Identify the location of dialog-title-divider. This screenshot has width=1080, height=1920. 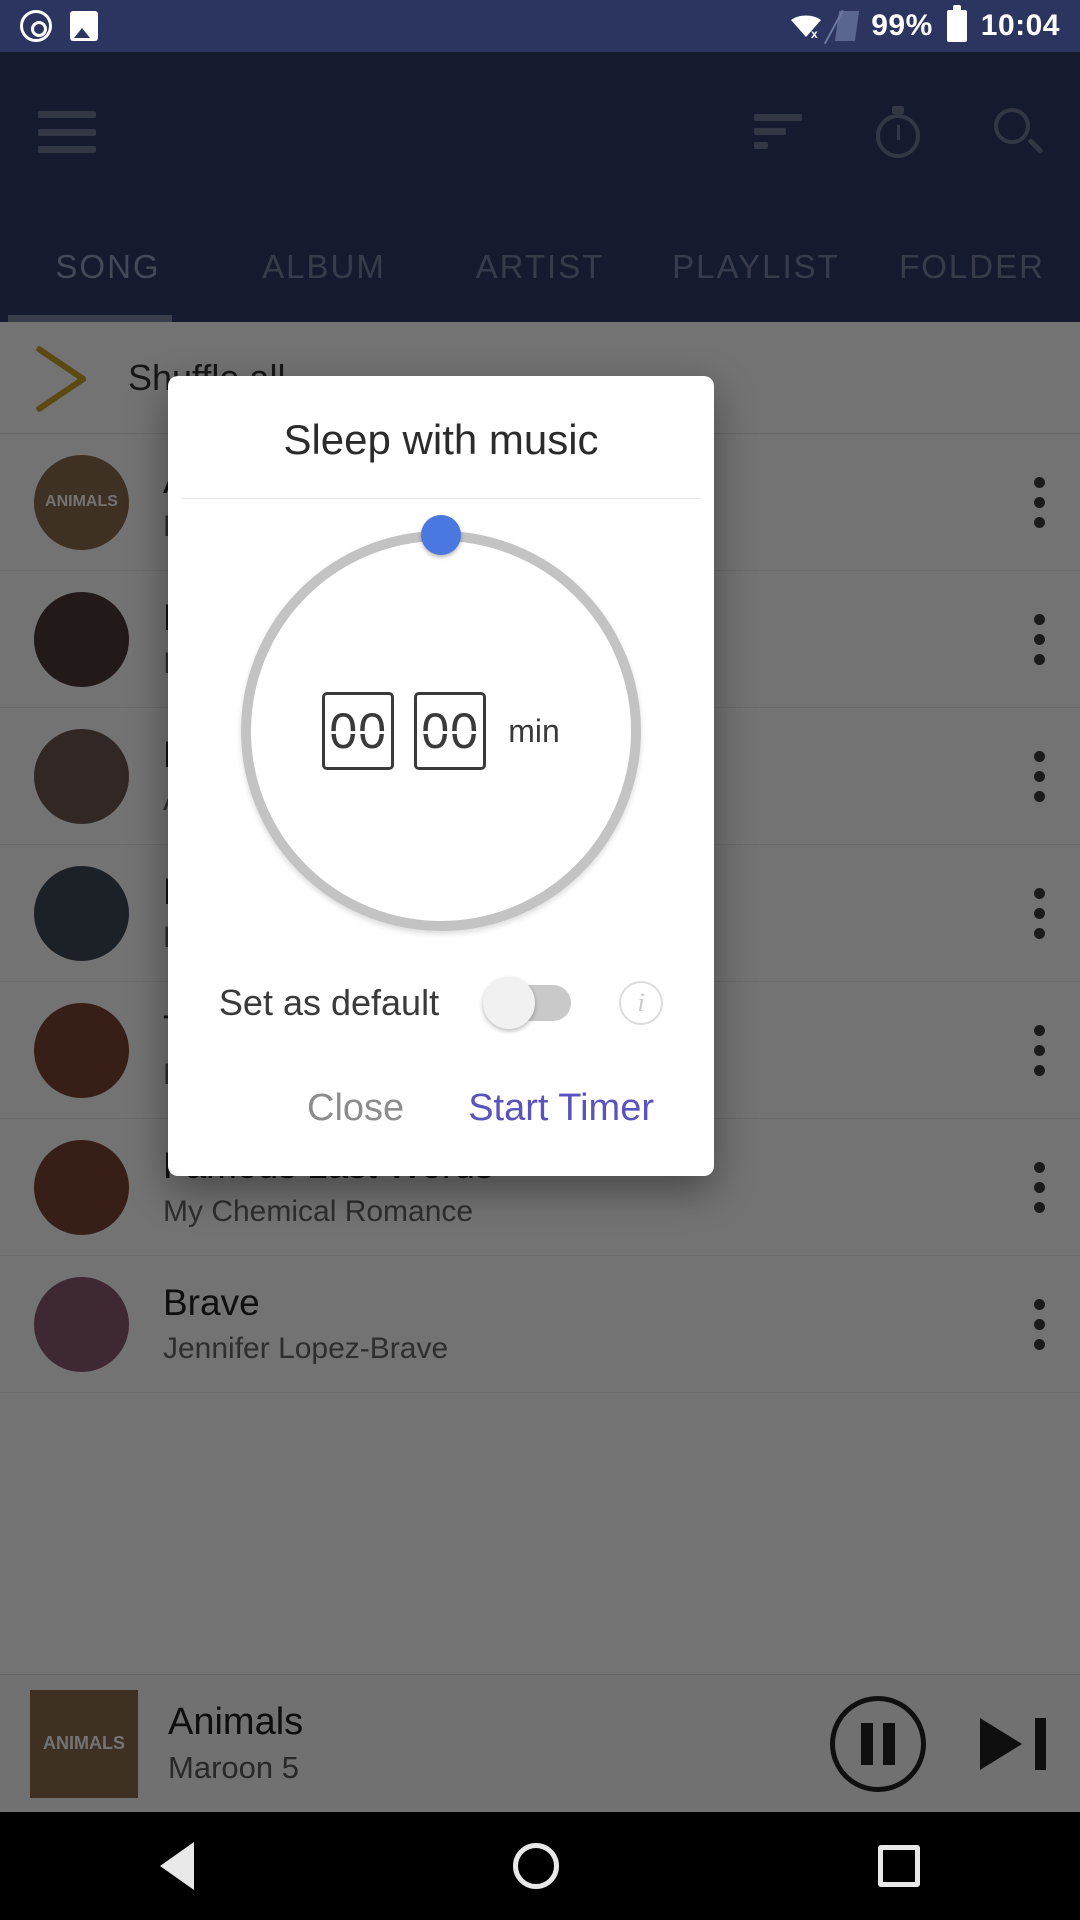
(441, 498).